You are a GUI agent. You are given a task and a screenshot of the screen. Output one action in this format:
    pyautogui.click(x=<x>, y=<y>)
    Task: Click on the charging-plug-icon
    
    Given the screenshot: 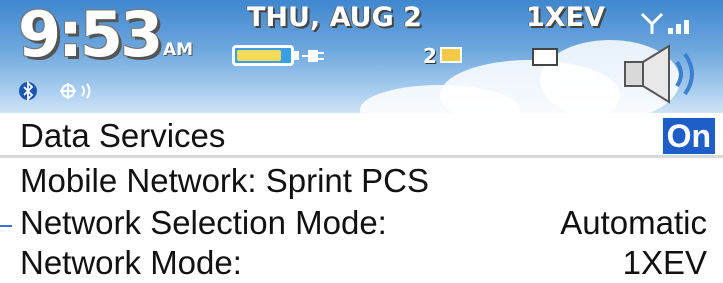 What is the action you would take?
    pyautogui.click(x=313, y=56)
    